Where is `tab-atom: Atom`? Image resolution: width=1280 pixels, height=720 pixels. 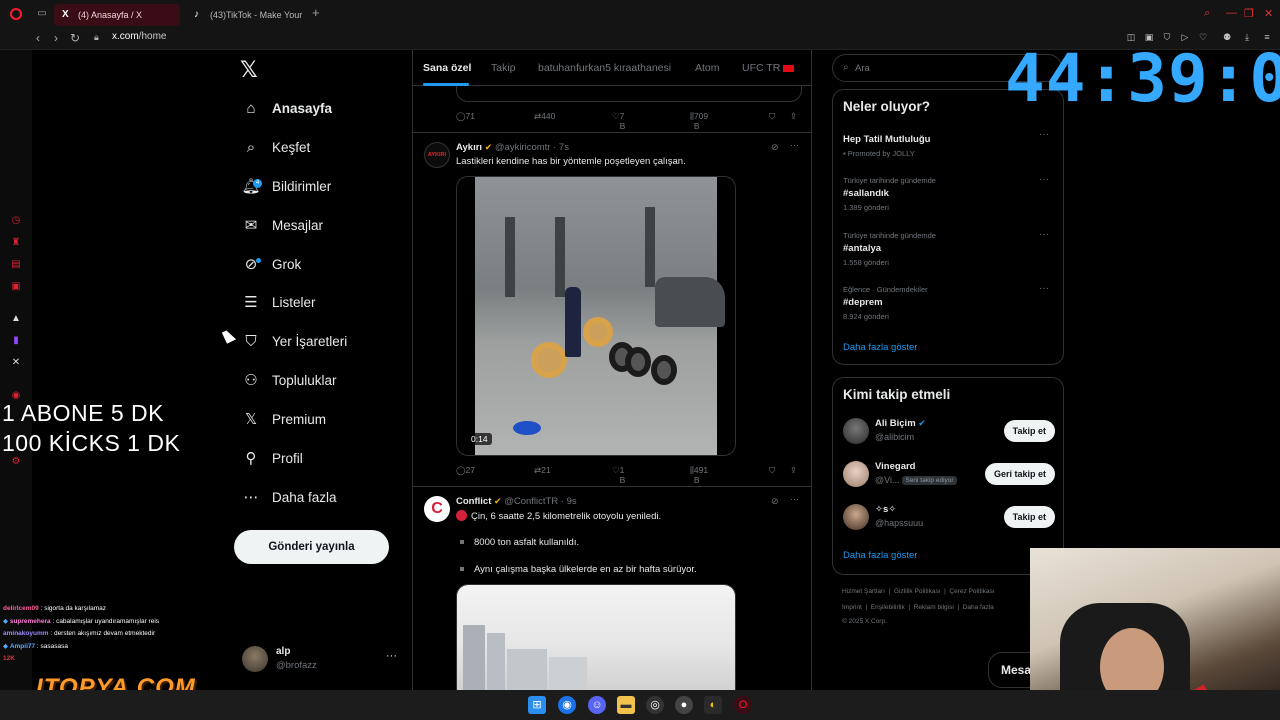
tab-atom: Atom is located at coordinates (707, 68).